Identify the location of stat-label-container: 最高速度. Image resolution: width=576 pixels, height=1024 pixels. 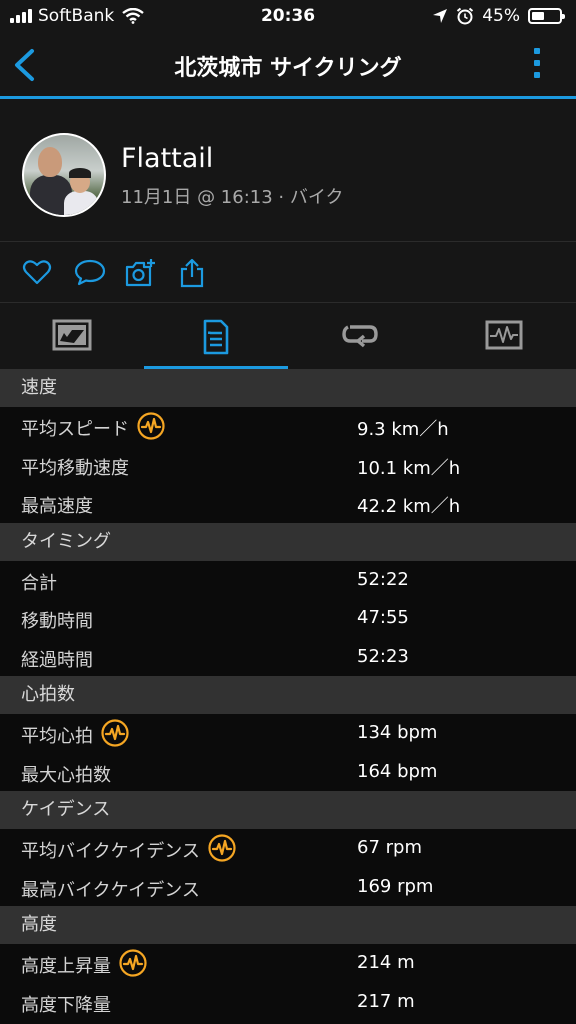
(57, 505).